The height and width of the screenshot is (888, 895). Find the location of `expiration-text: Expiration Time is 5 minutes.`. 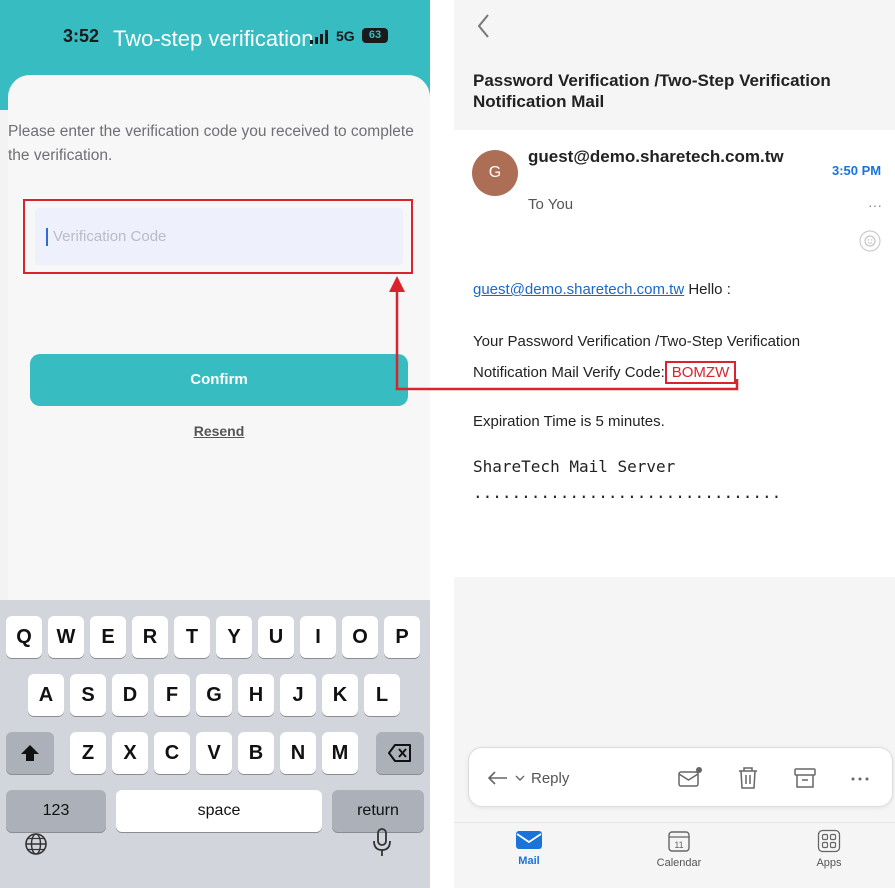

expiration-text: Expiration Time is 5 minutes. is located at coordinates (569, 421).